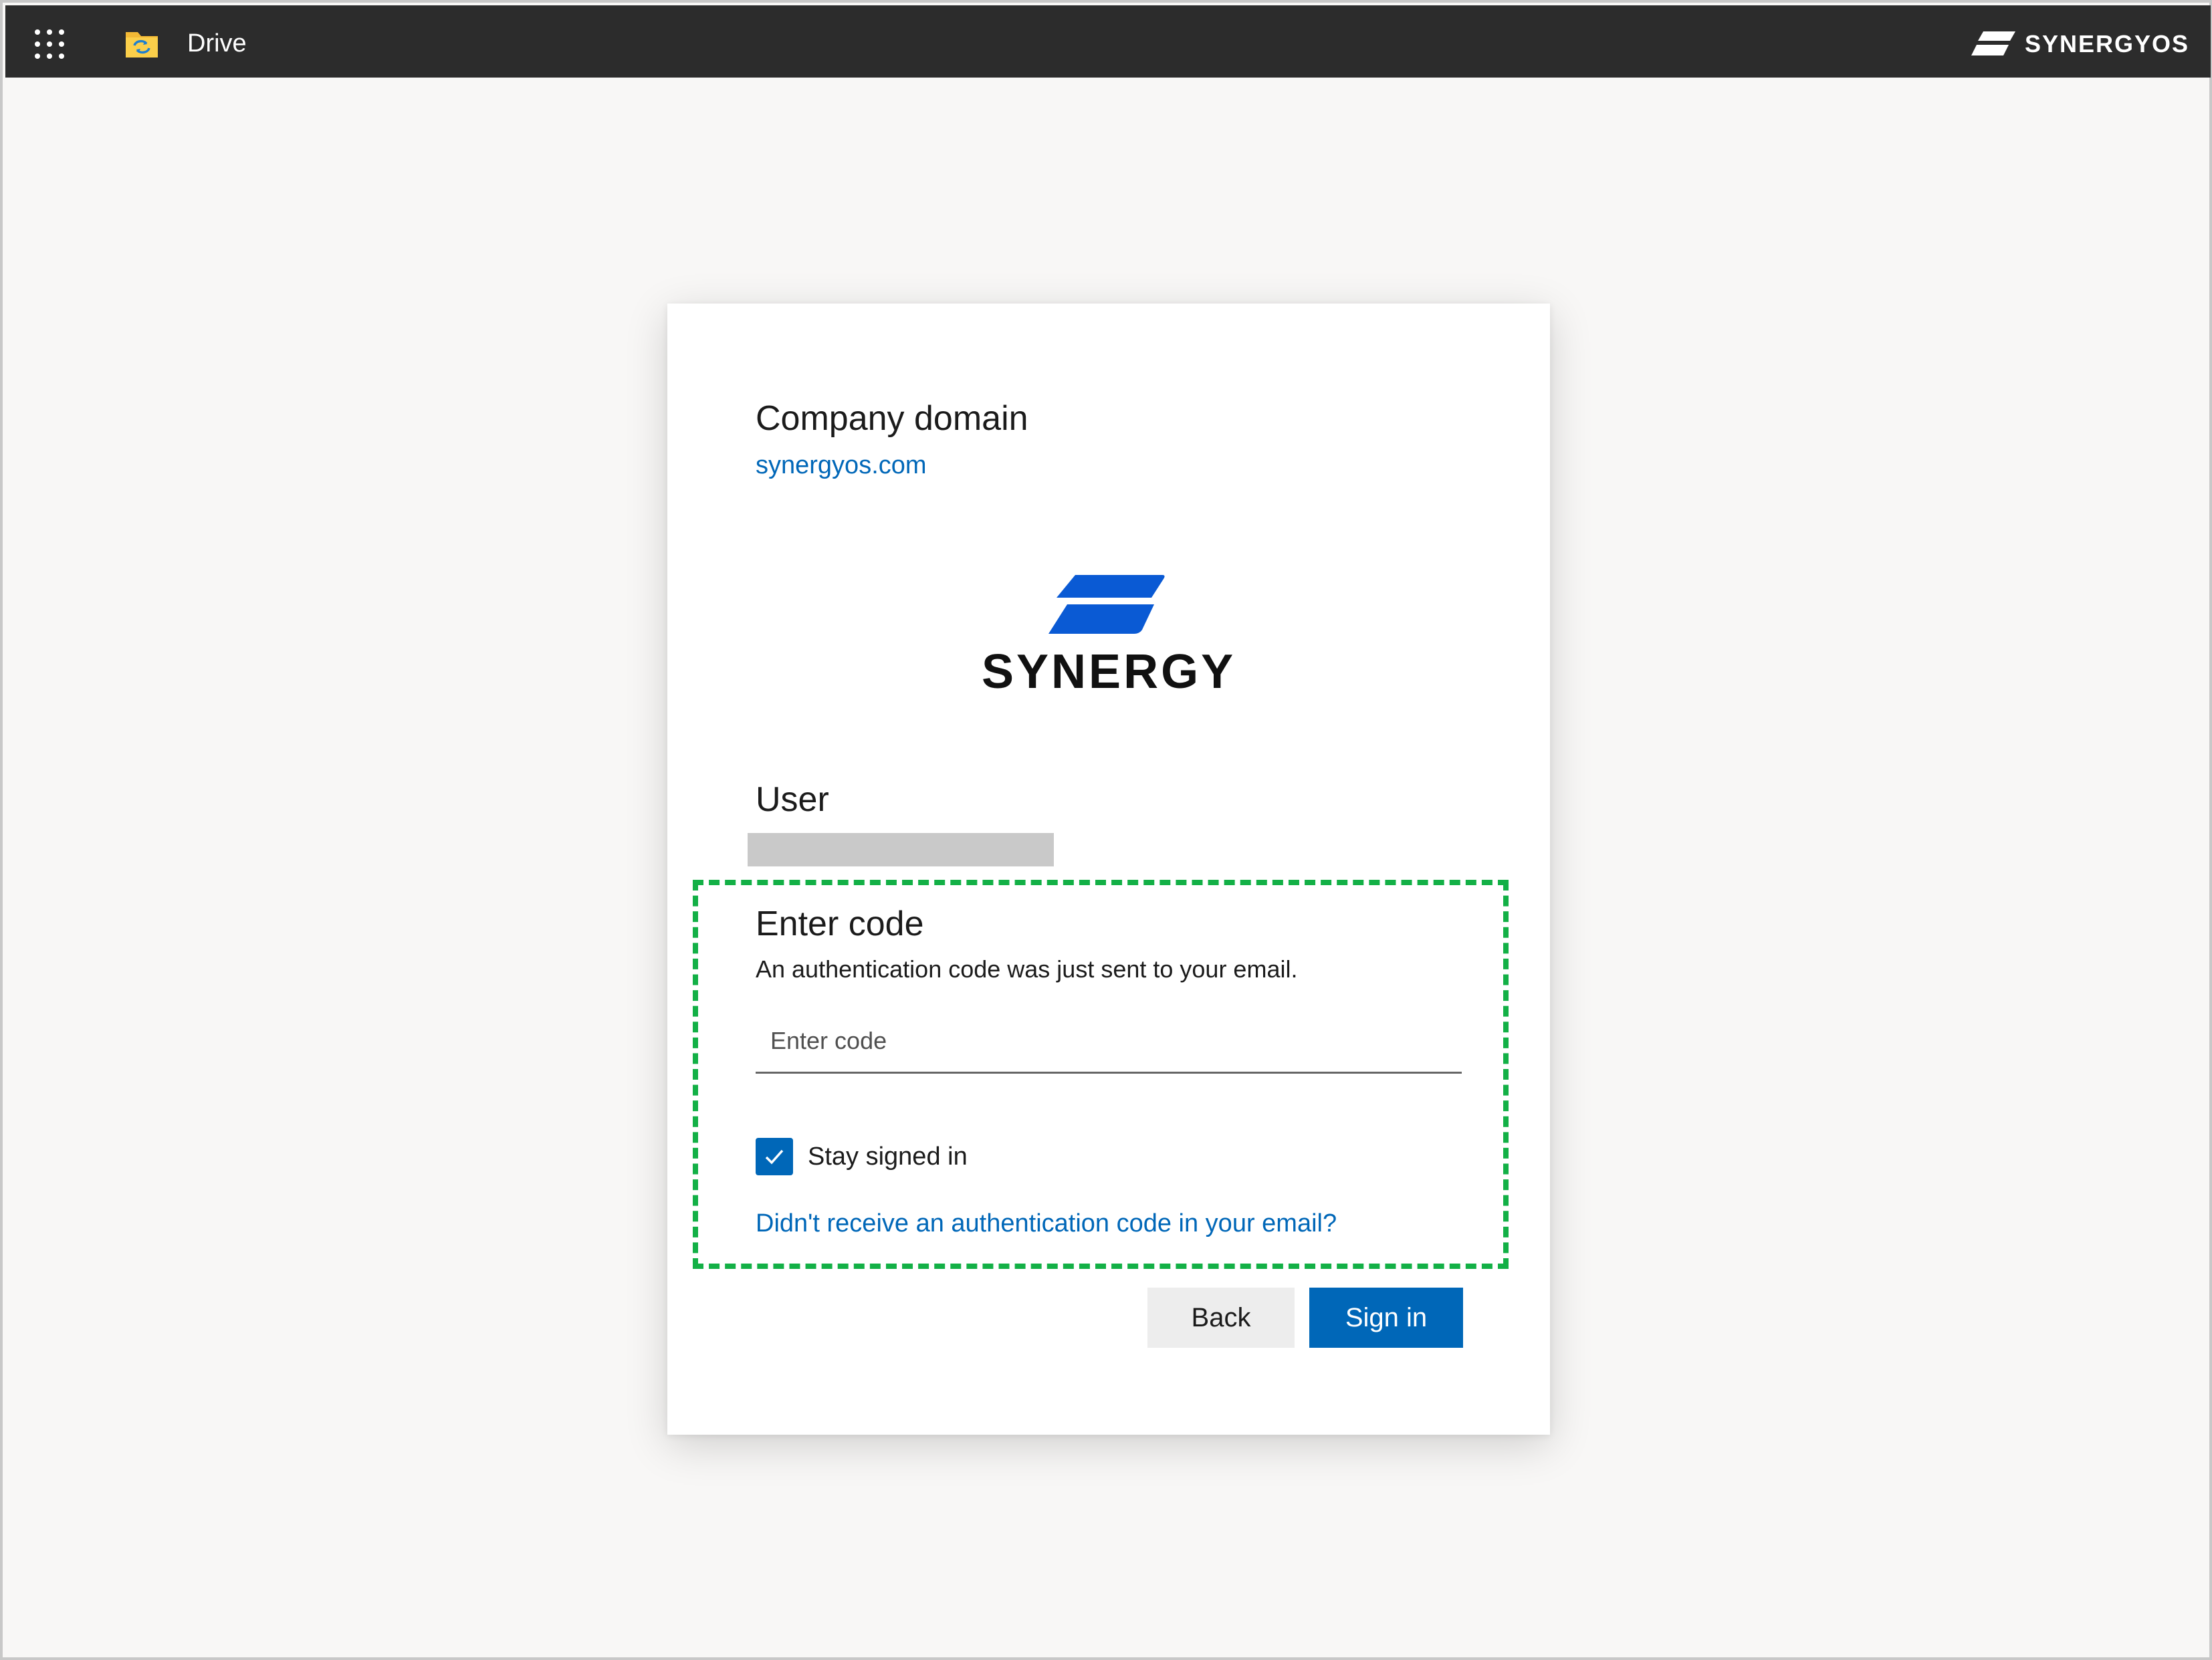 Image resolution: width=2212 pixels, height=1660 pixels. What do you see at coordinates (2106, 43) in the screenshot?
I see `brand-text: SYNERGYOS` at bounding box center [2106, 43].